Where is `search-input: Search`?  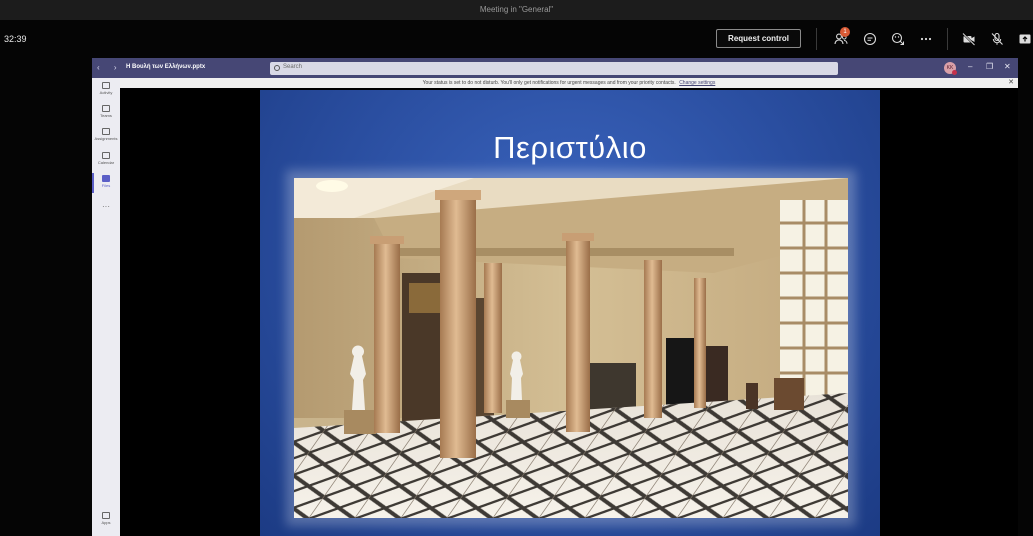
search-input: Search is located at coordinates (554, 68).